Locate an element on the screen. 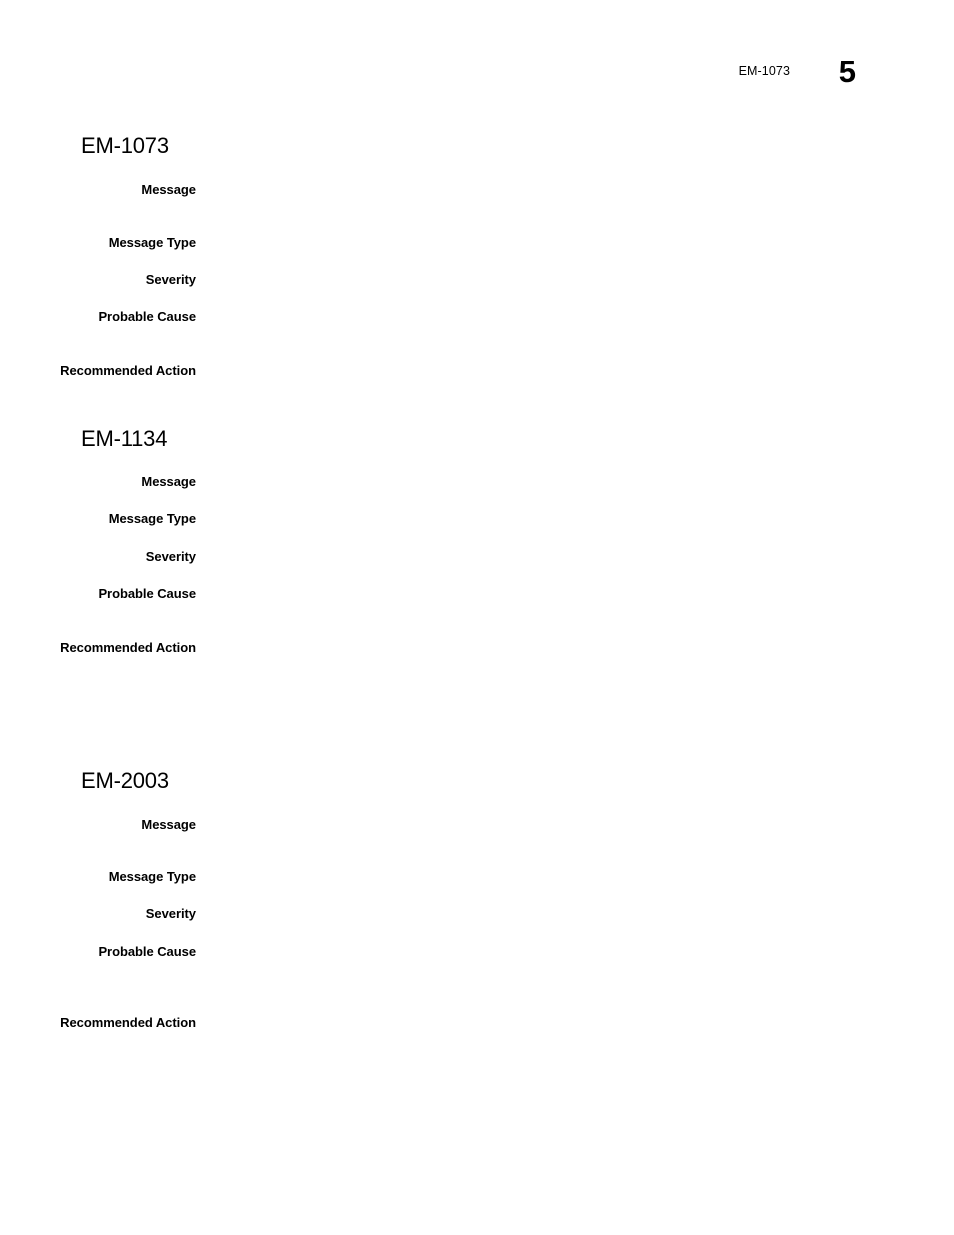  section-heading-em-2003: EM-2003 is located at coordinates (125, 780).